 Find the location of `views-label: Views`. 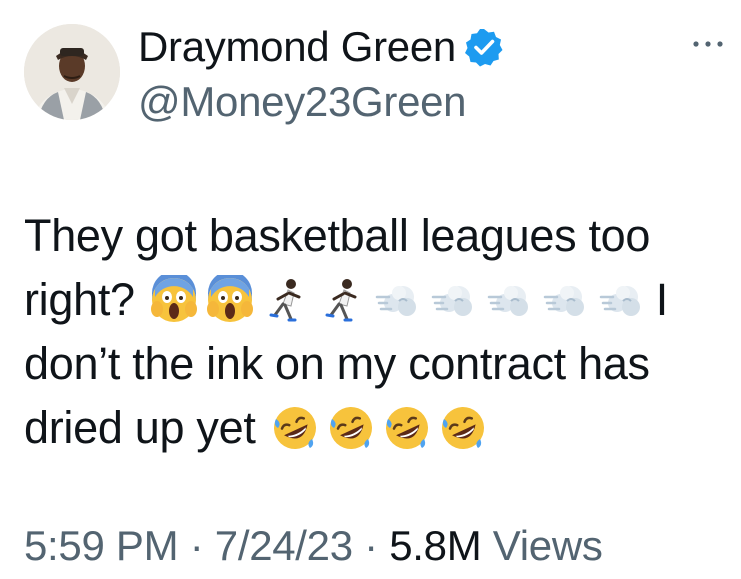

views-label: Views is located at coordinates (542, 545).